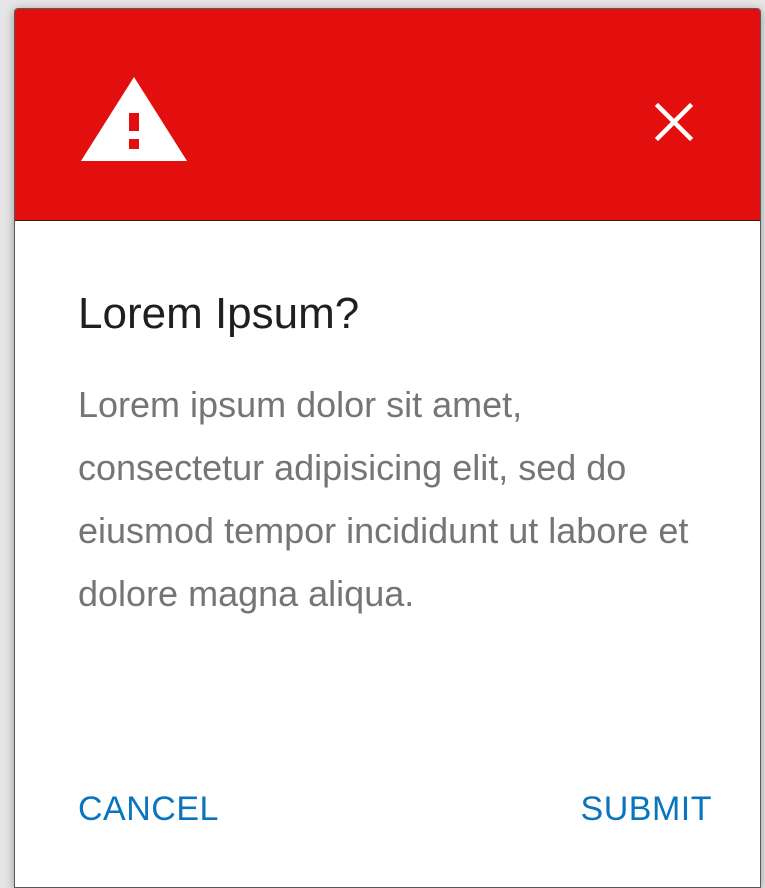  What do you see at coordinates (387, 809) in the screenshot?
I see `dialog-actions: CANCEL SUBMIT` at bounding box center [387, 809].